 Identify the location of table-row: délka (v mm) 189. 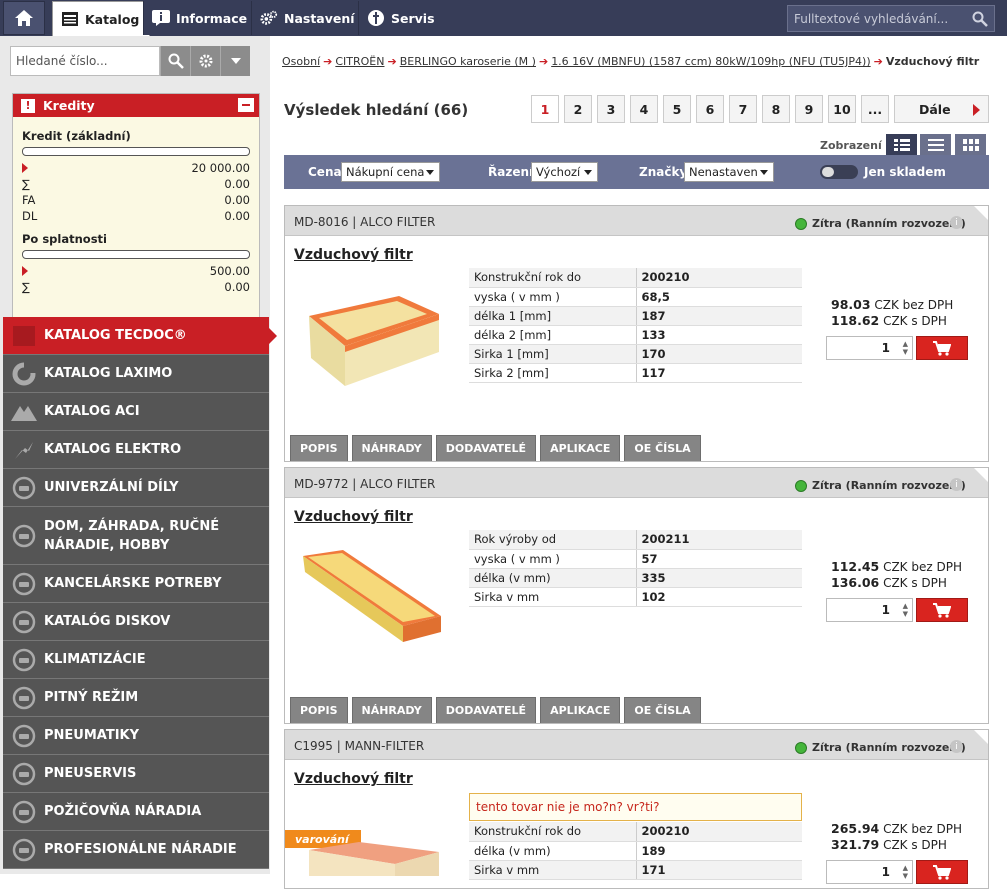
(635, 851).